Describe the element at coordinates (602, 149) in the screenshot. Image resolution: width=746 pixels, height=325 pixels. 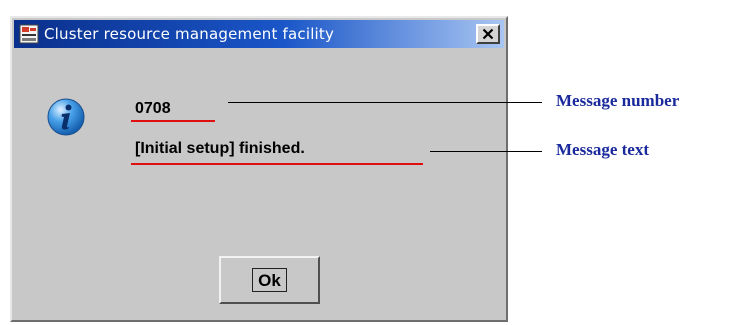
I see `message-text-annotation: Message text` at that location.